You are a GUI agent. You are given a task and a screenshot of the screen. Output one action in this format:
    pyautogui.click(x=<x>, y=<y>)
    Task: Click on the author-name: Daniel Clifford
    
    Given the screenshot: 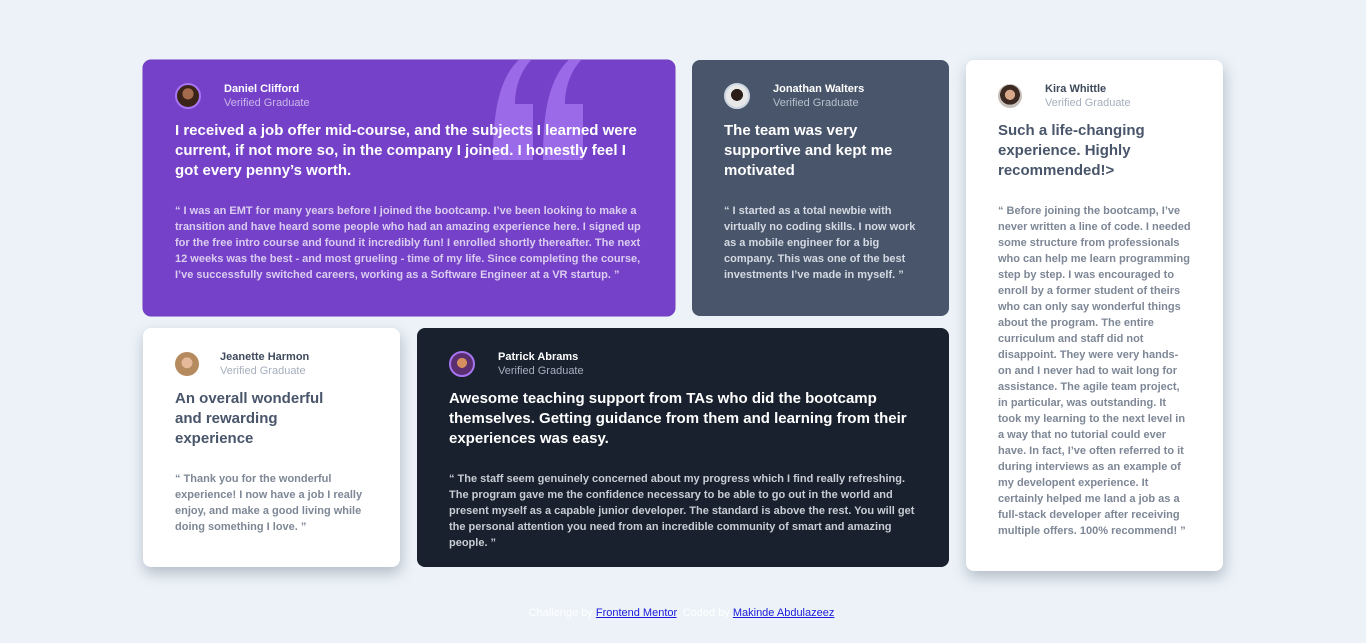 What is the action you would take?
    pyautogui.click(x=262, y=89)
    